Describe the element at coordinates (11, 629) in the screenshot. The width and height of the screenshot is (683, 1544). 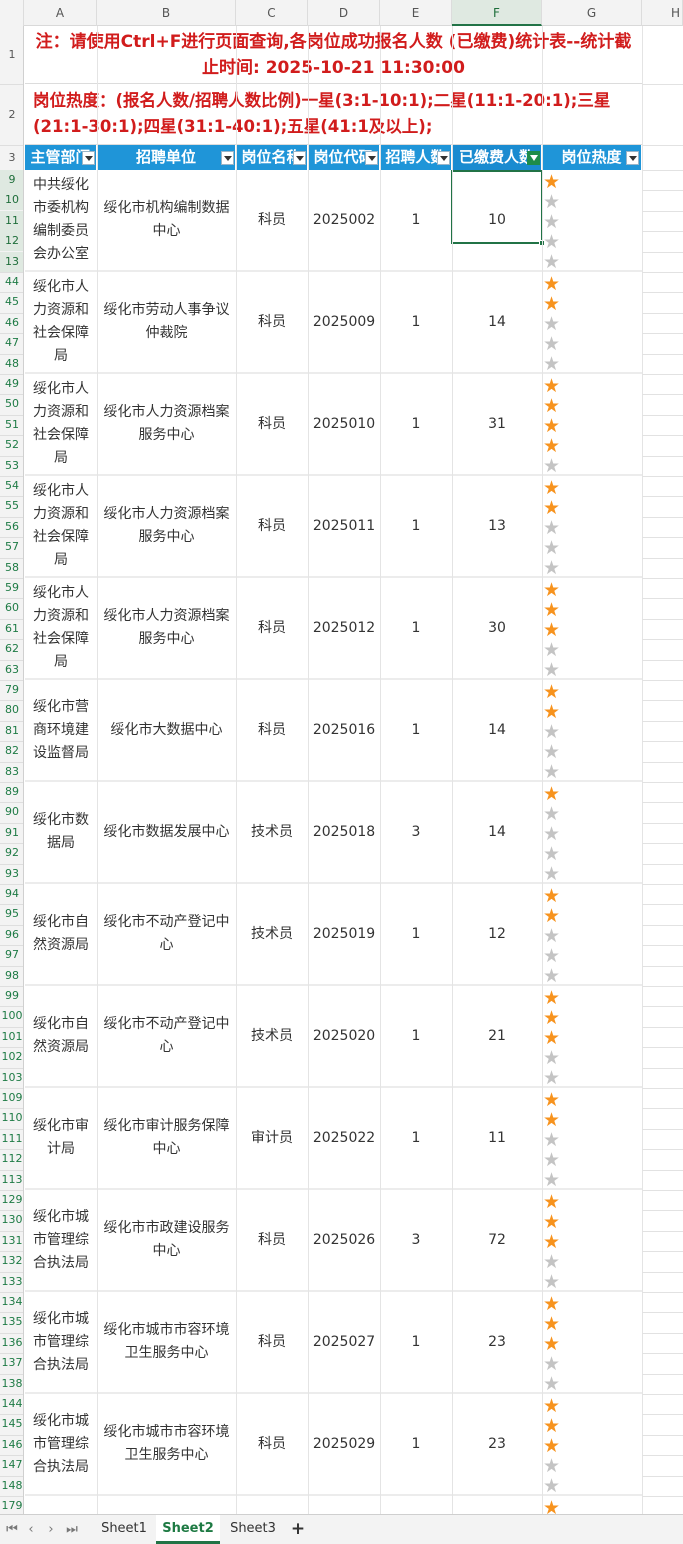
I see `row-number: 61` at that location.